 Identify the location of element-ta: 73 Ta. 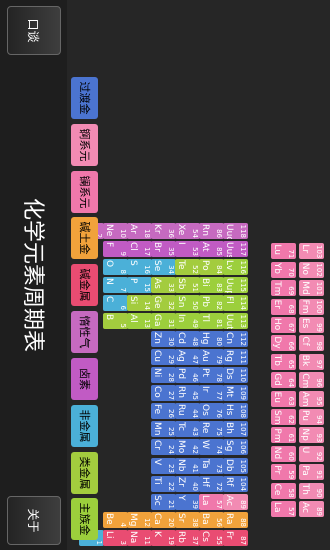
(211, 466).